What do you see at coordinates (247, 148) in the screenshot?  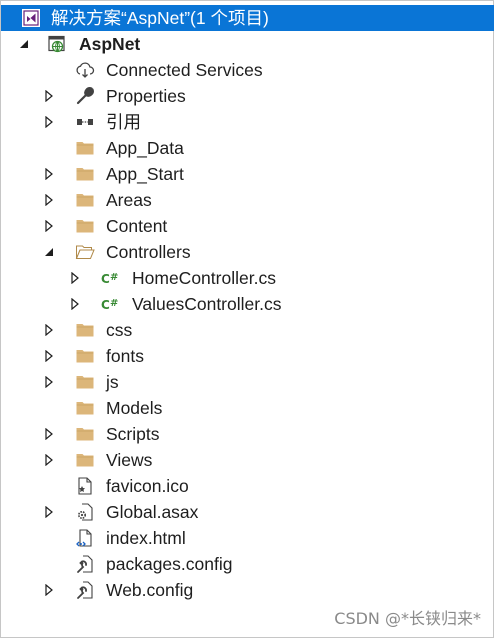 I see `tree-item-app-data: App_Data` at bounding box center [247, 148].